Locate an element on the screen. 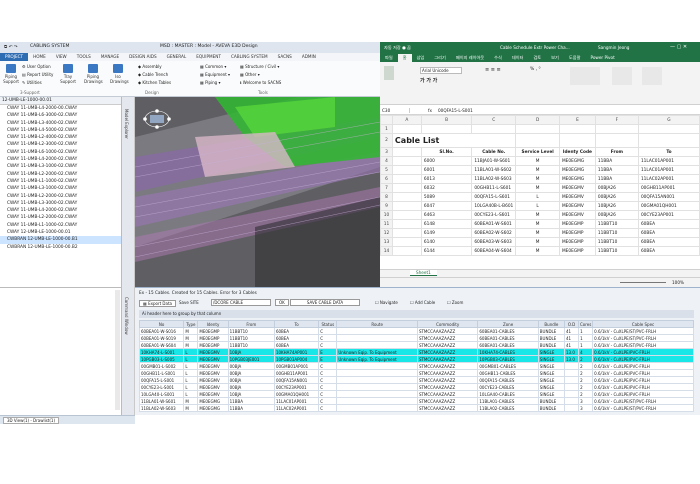 The width and height of the screenshot is (700, 484). utilities-button: ✎ Utilities is located at coordinates (32, 82).